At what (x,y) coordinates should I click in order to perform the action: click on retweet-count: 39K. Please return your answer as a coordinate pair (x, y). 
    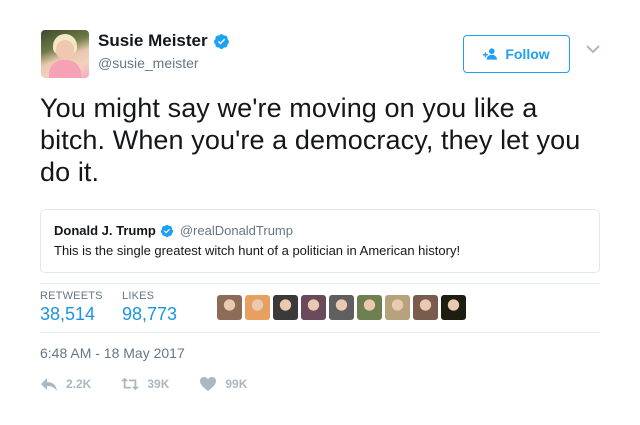
    Looking at the image, I should click on (158, 384).